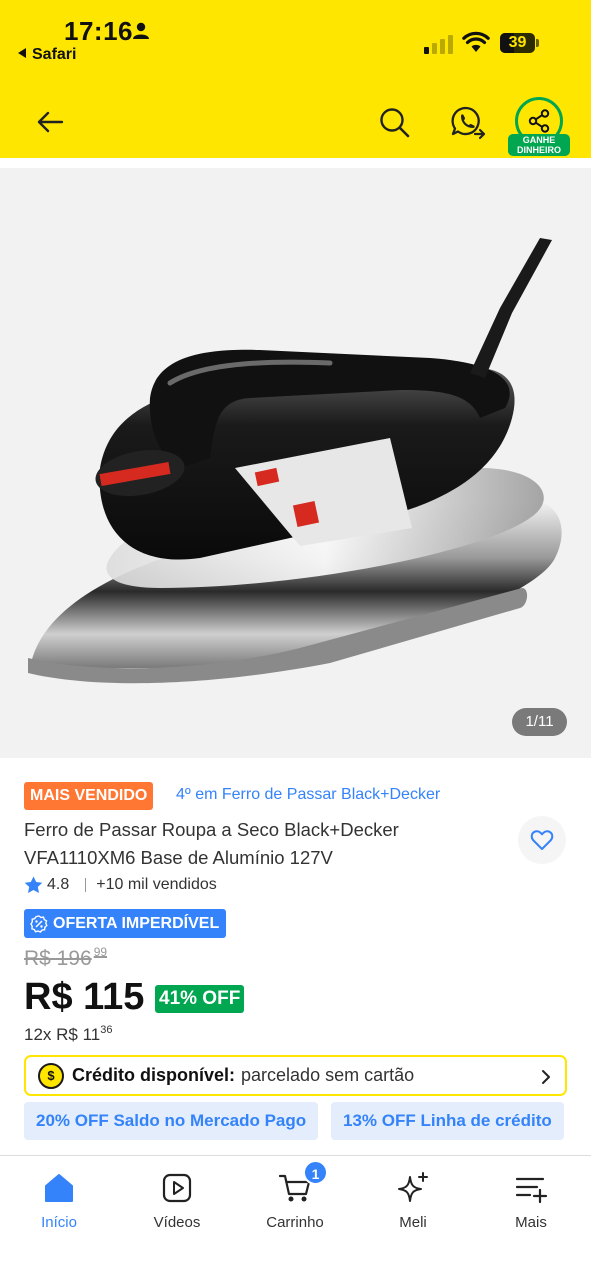 The width and height of the screenshot is (591, 1280). I want to click on rating-value: 4.8, so click(58, 884).